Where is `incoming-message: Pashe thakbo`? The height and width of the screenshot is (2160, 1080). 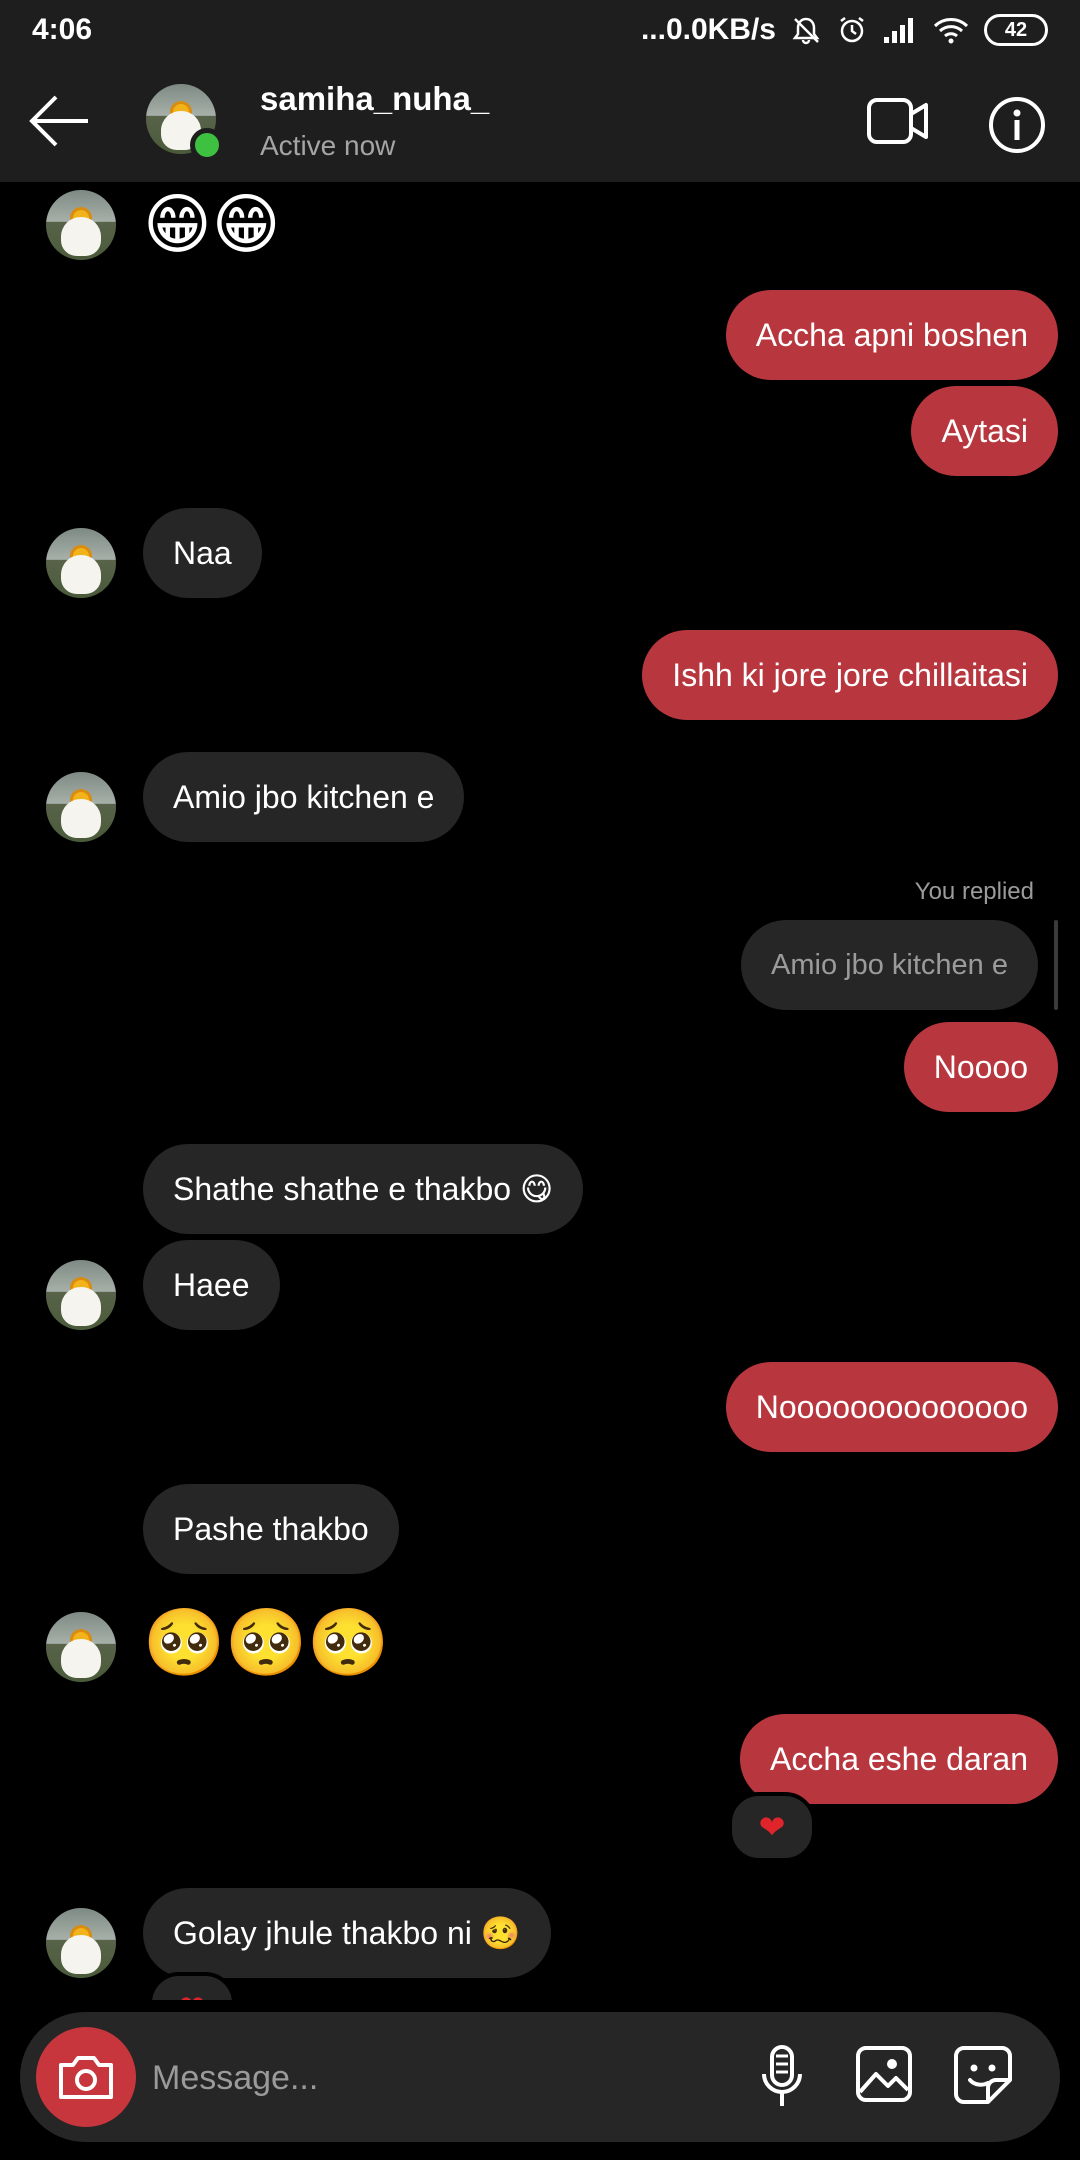 incoming-message: Pashe thakbo is located at coordinates (271, 1529).